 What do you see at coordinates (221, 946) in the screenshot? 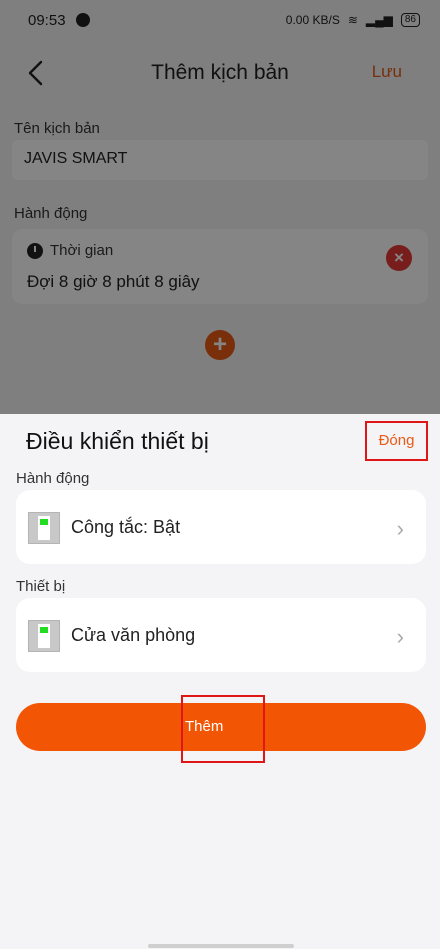
I see `home-indicator` at bounding box center [221, 946].